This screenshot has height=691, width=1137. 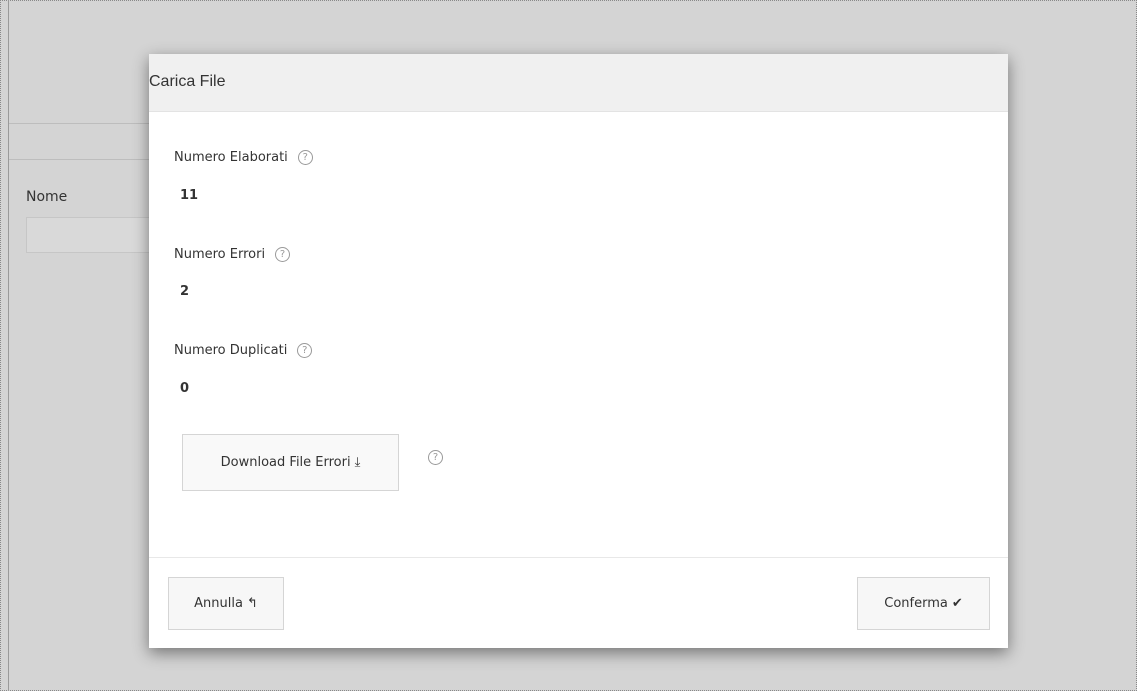 I want to click on field-label-processed-text: Numero Elaborati, so click(x=231, y=157).